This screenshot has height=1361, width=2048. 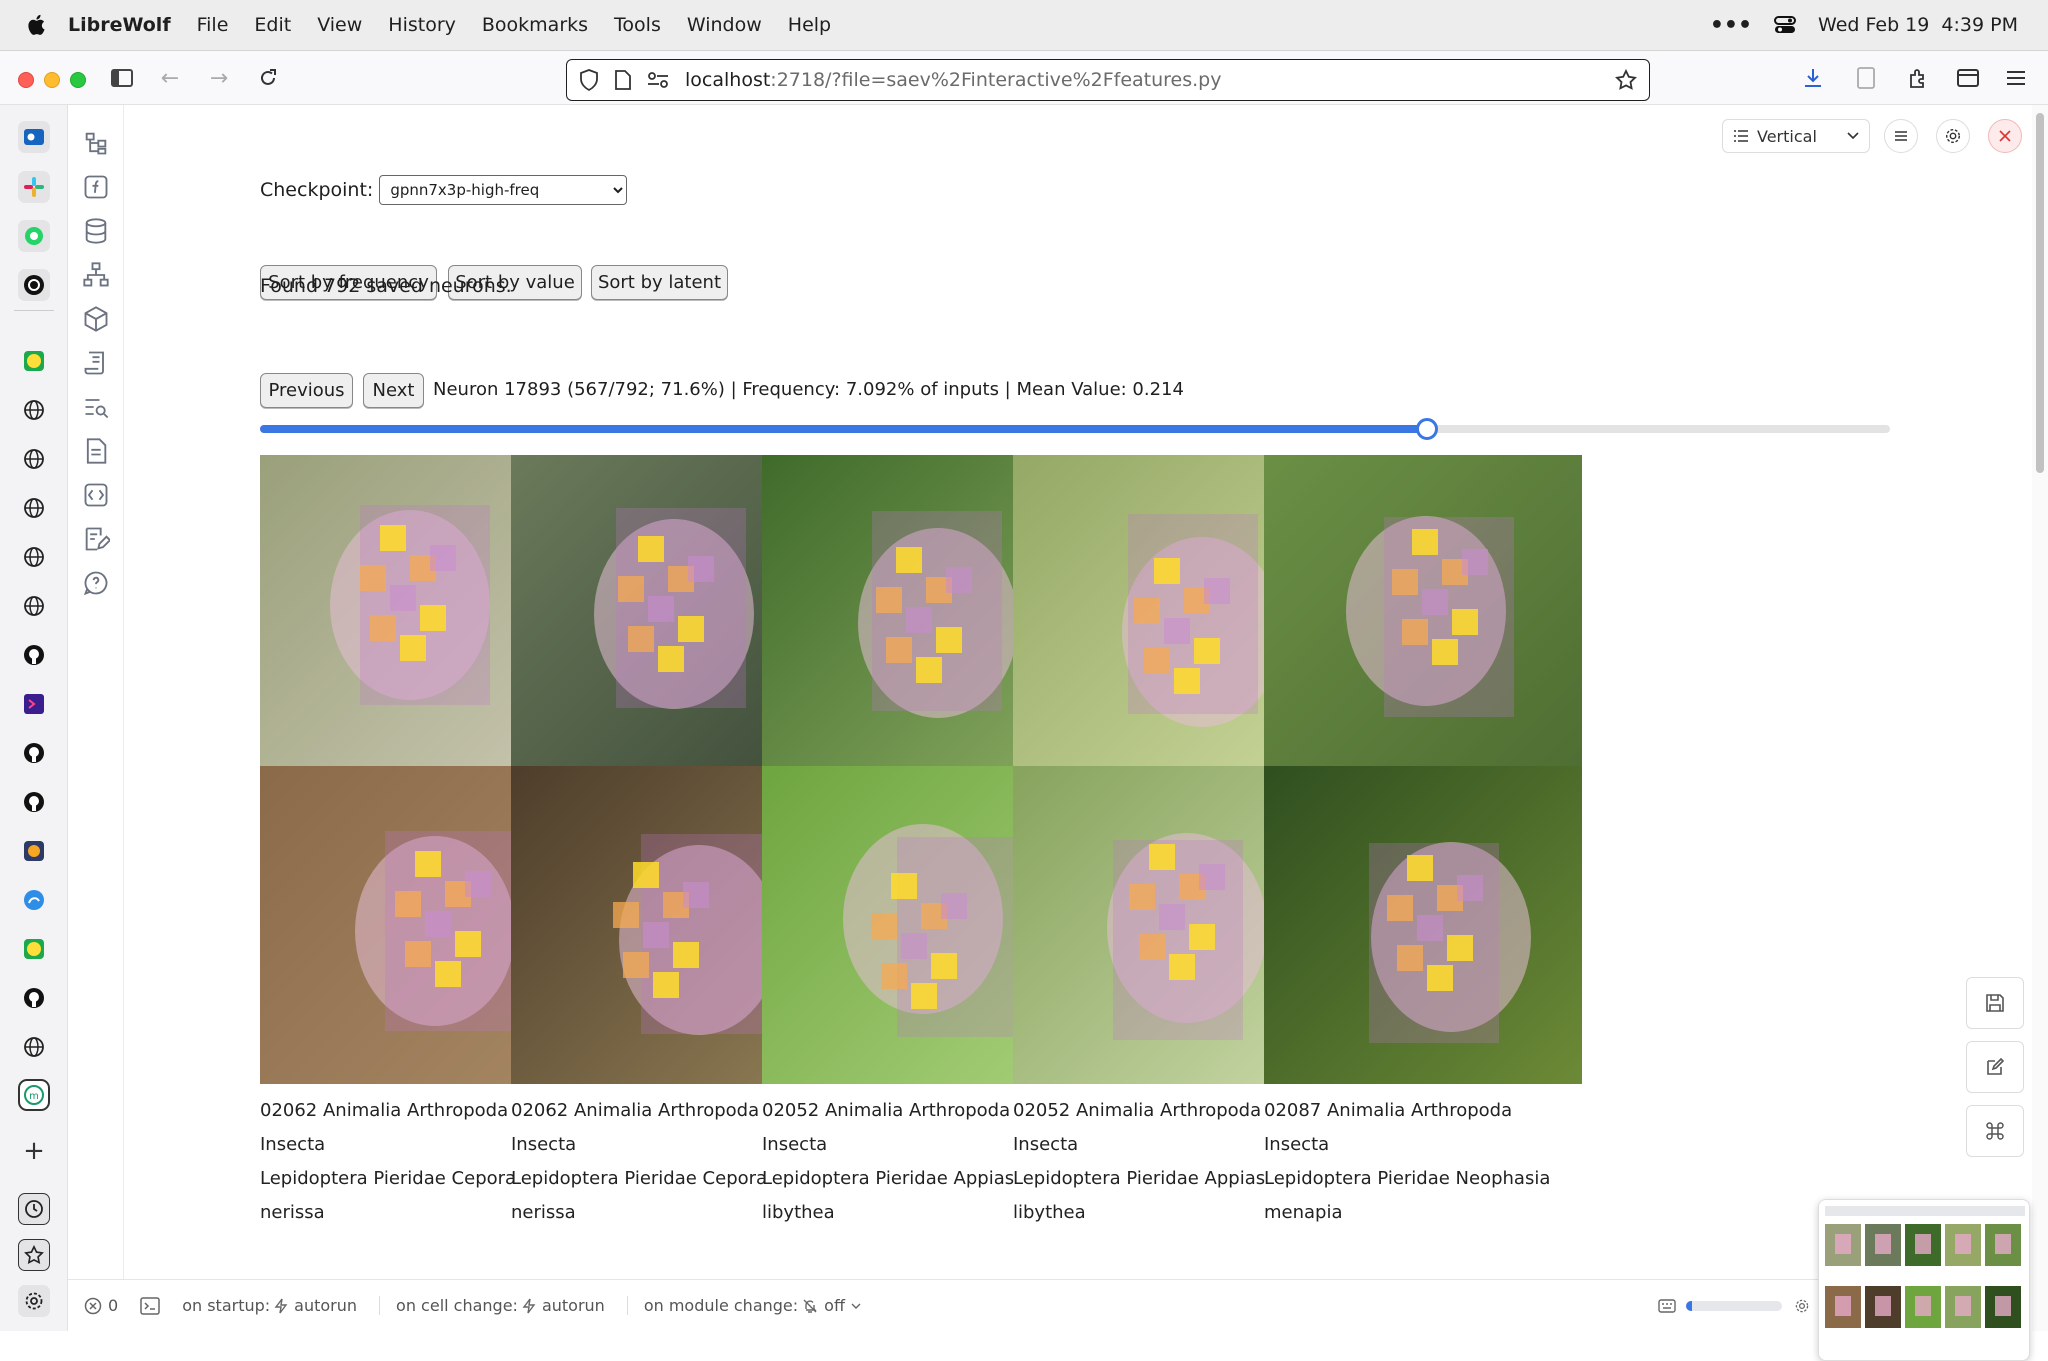 What do you see at coordinates (1995, 1131) in the screenshot?
I see `command-palette-button` at bounding box center [1995, 1131].